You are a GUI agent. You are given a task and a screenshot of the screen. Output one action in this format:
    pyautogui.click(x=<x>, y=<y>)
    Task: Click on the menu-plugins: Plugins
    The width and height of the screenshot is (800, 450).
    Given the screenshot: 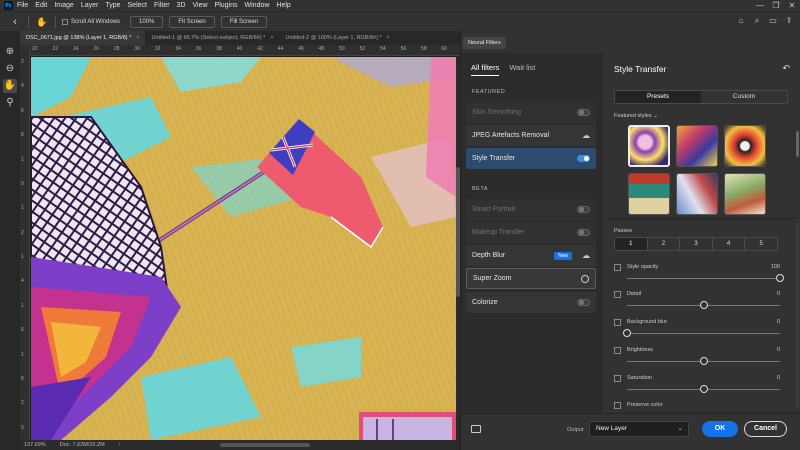 What is the action you would take?
    pyautogui.click(x=226, y=5)
    